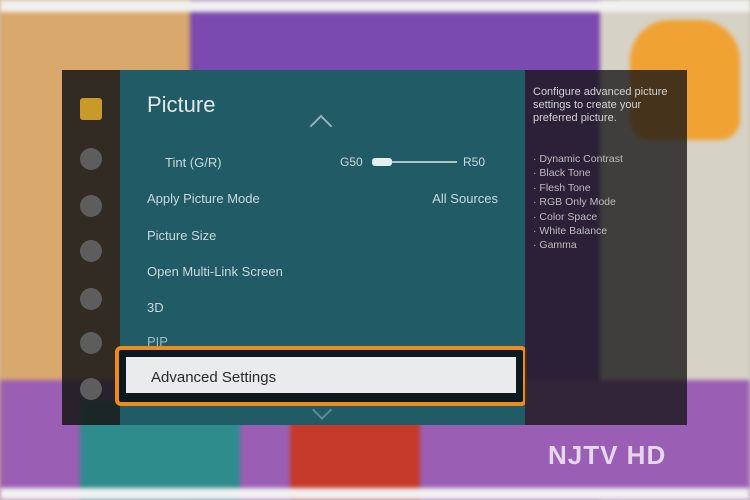 The image size is (750, 500). What do you see at coordinates (578, 231) in the screenshot?
I see `list-item: White Balance` at bounding box center [578, 231].